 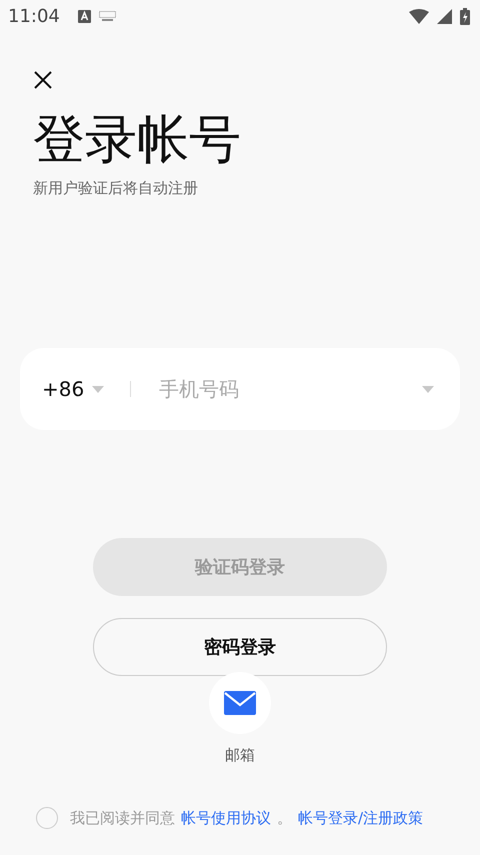 I want to click on battery-icon, so click(x=465, y=16).